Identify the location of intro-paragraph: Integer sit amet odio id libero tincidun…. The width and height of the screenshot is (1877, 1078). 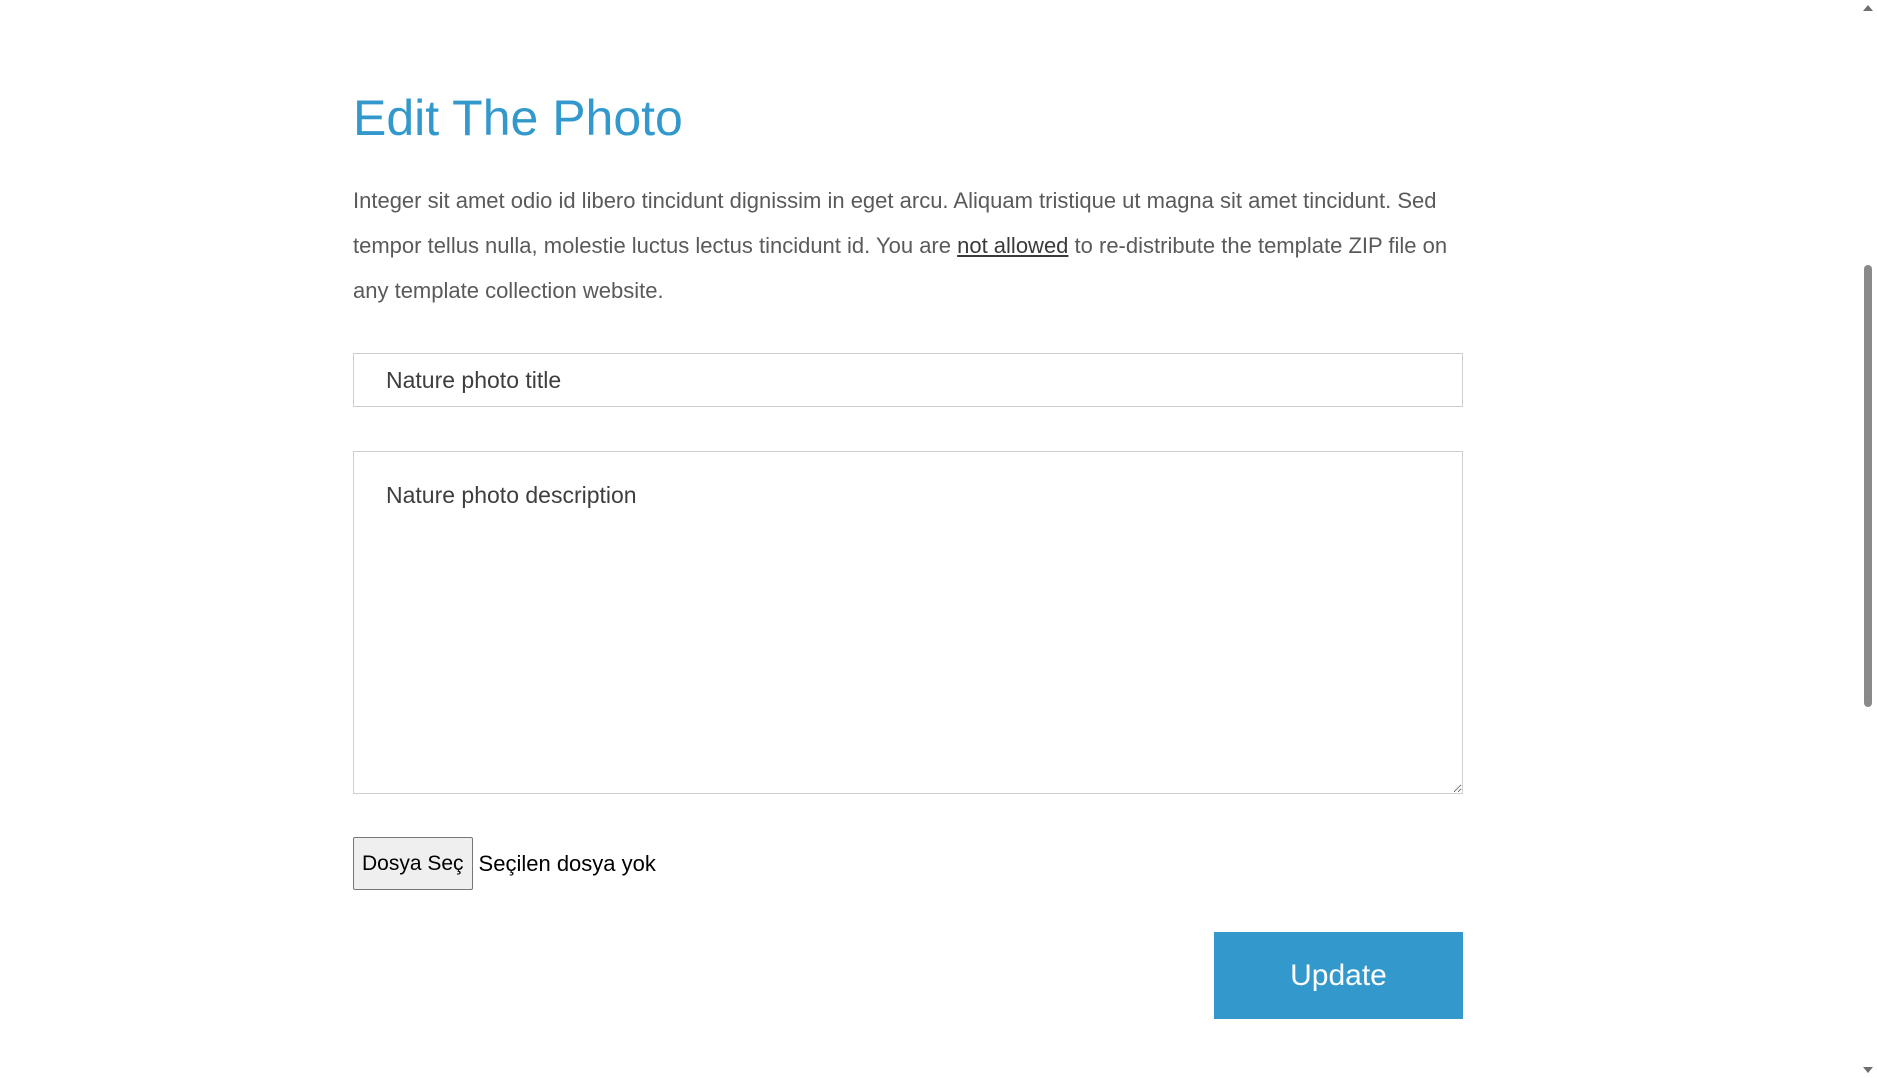
(913, 245).